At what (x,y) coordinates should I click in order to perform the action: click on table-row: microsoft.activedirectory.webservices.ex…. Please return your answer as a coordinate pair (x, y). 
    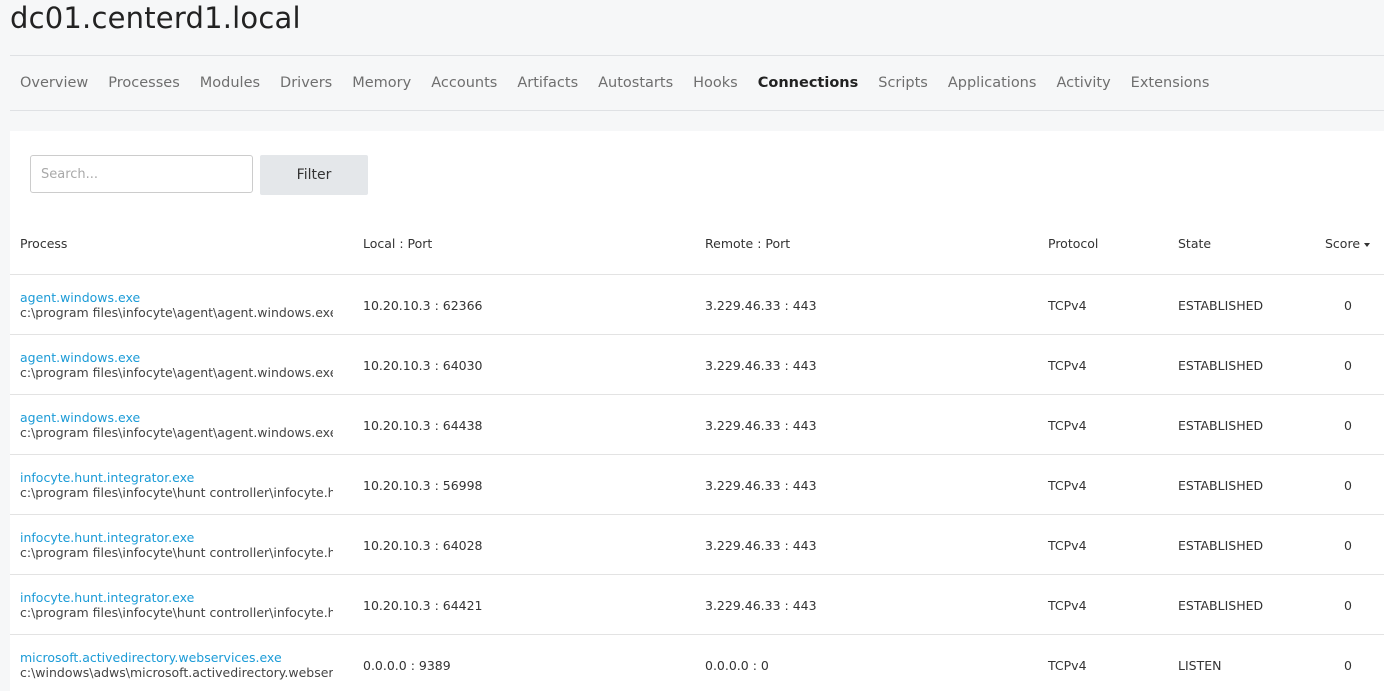
    Looking at the image, I should click on (697, 663).